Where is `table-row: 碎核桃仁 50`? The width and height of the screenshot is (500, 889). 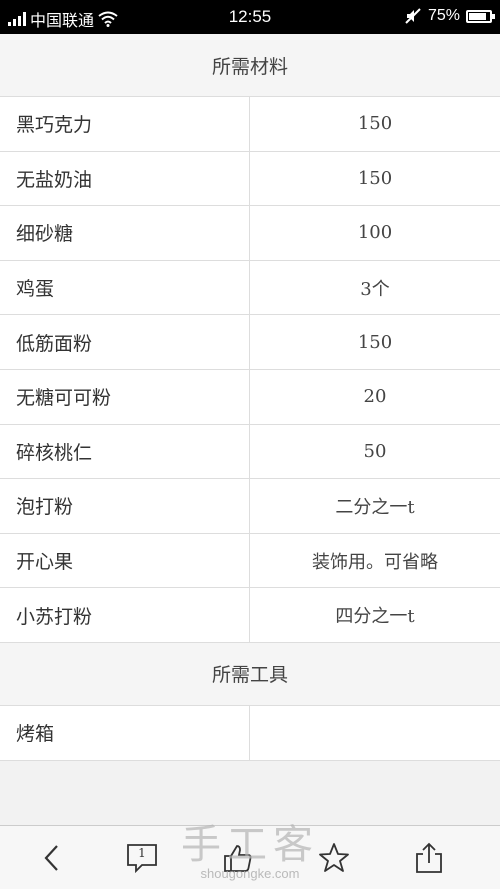 table-row: 碎核桃仁 50 is located at coordinates (250, 452).